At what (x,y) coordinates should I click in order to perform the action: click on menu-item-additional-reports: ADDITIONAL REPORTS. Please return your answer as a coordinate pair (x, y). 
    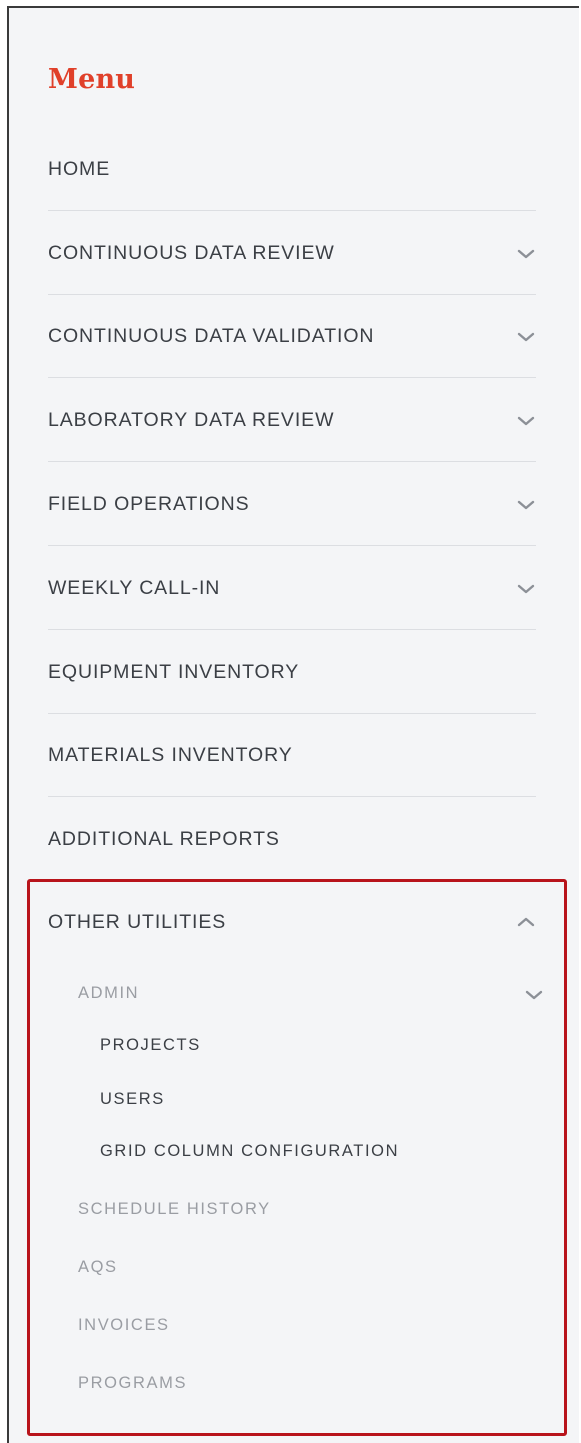
    Looking at the image, I should click on (292, 839).